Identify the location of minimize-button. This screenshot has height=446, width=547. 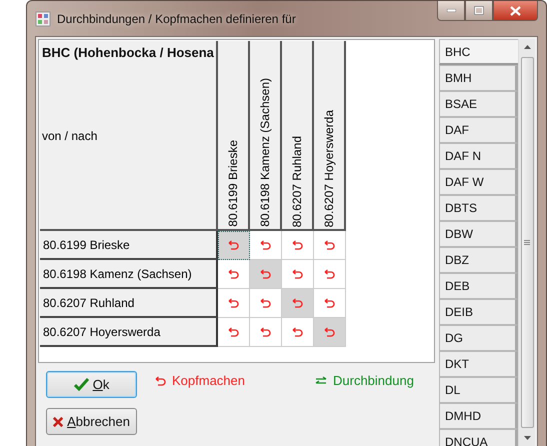
(451, 11).